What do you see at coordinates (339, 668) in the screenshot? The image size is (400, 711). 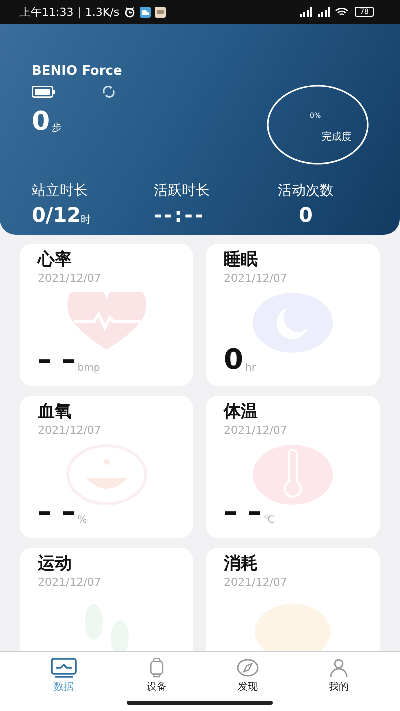 I see `person-icon` at bounding box center [339, 668].